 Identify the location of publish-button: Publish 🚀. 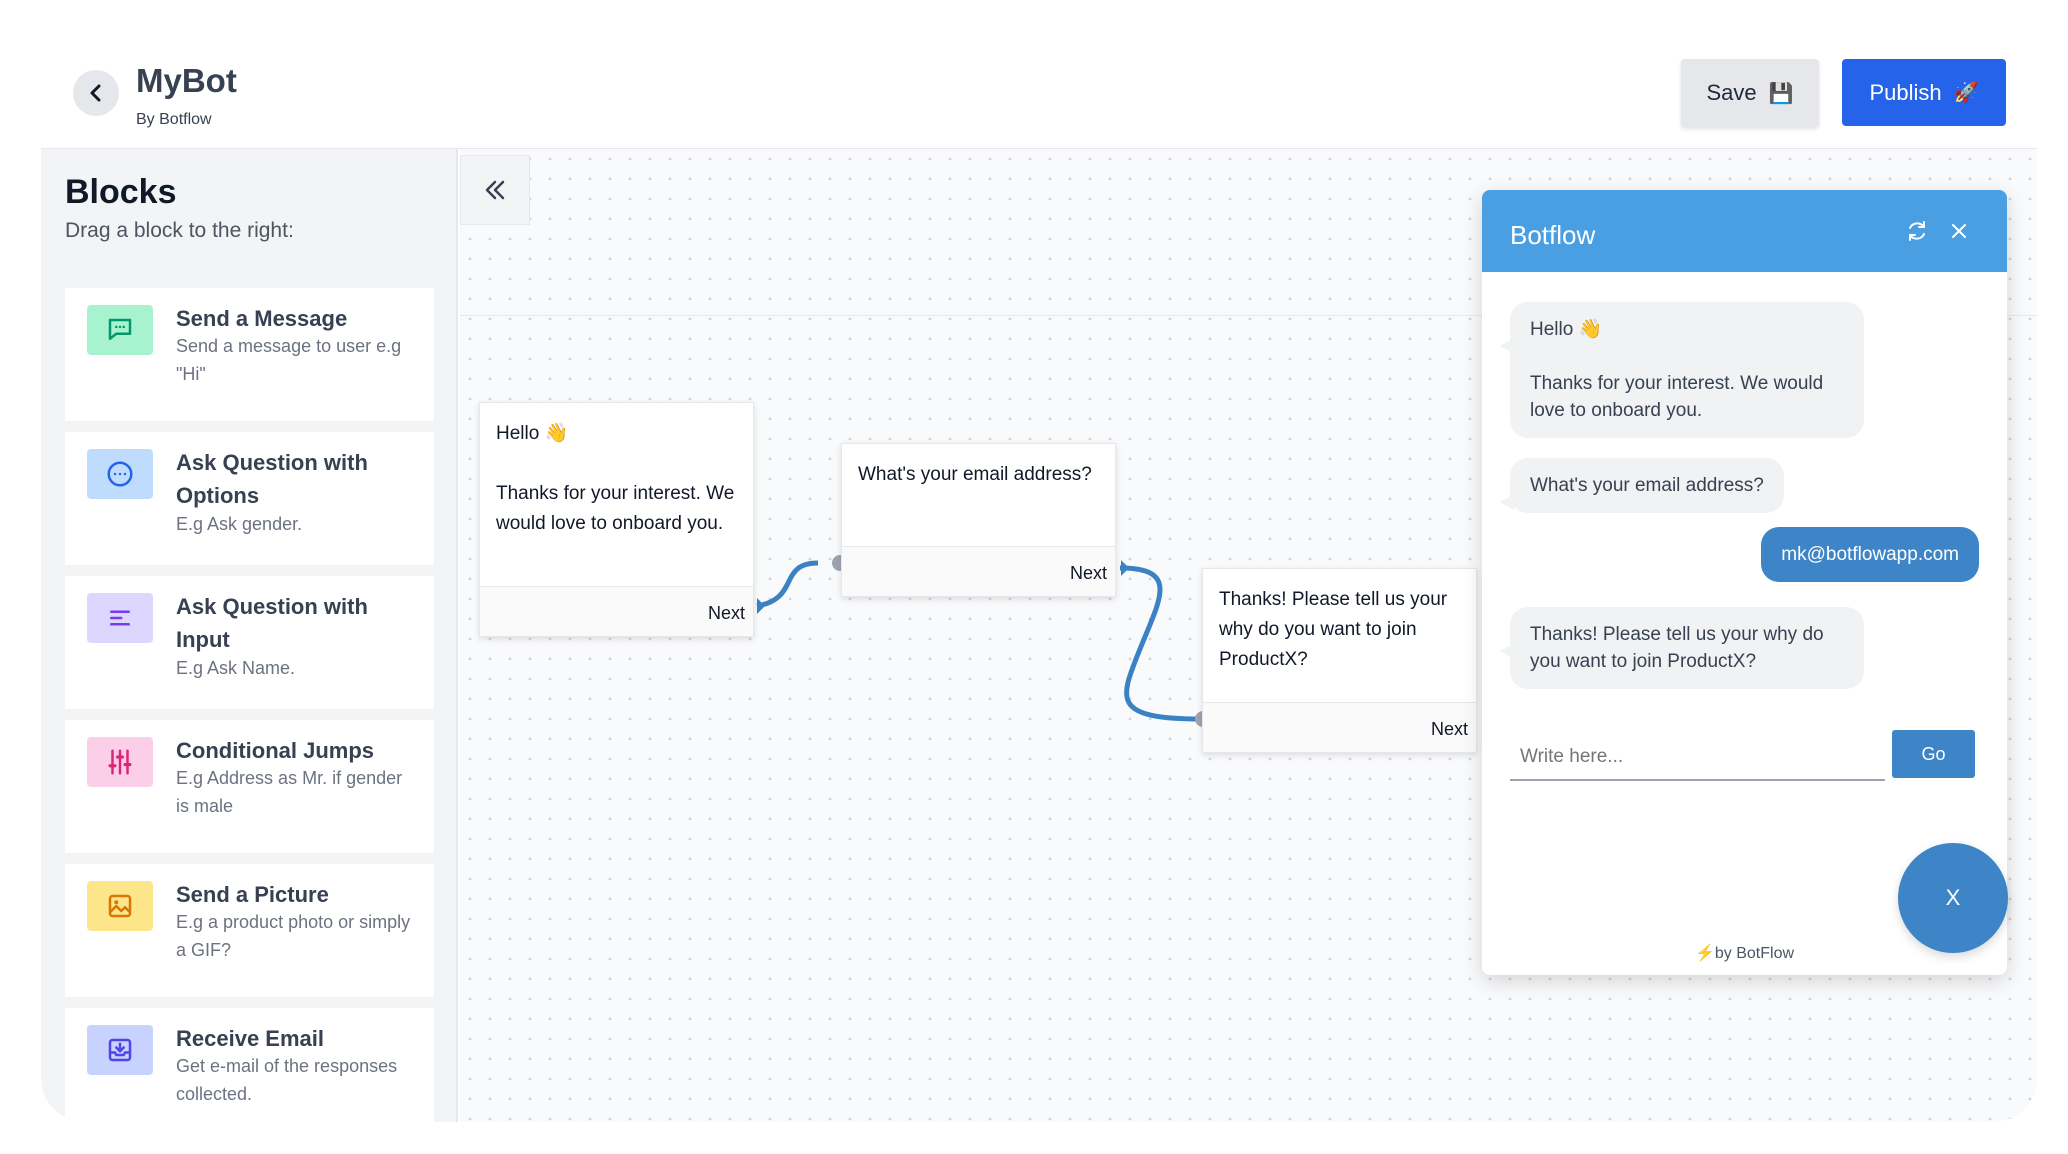
(1924, 92).